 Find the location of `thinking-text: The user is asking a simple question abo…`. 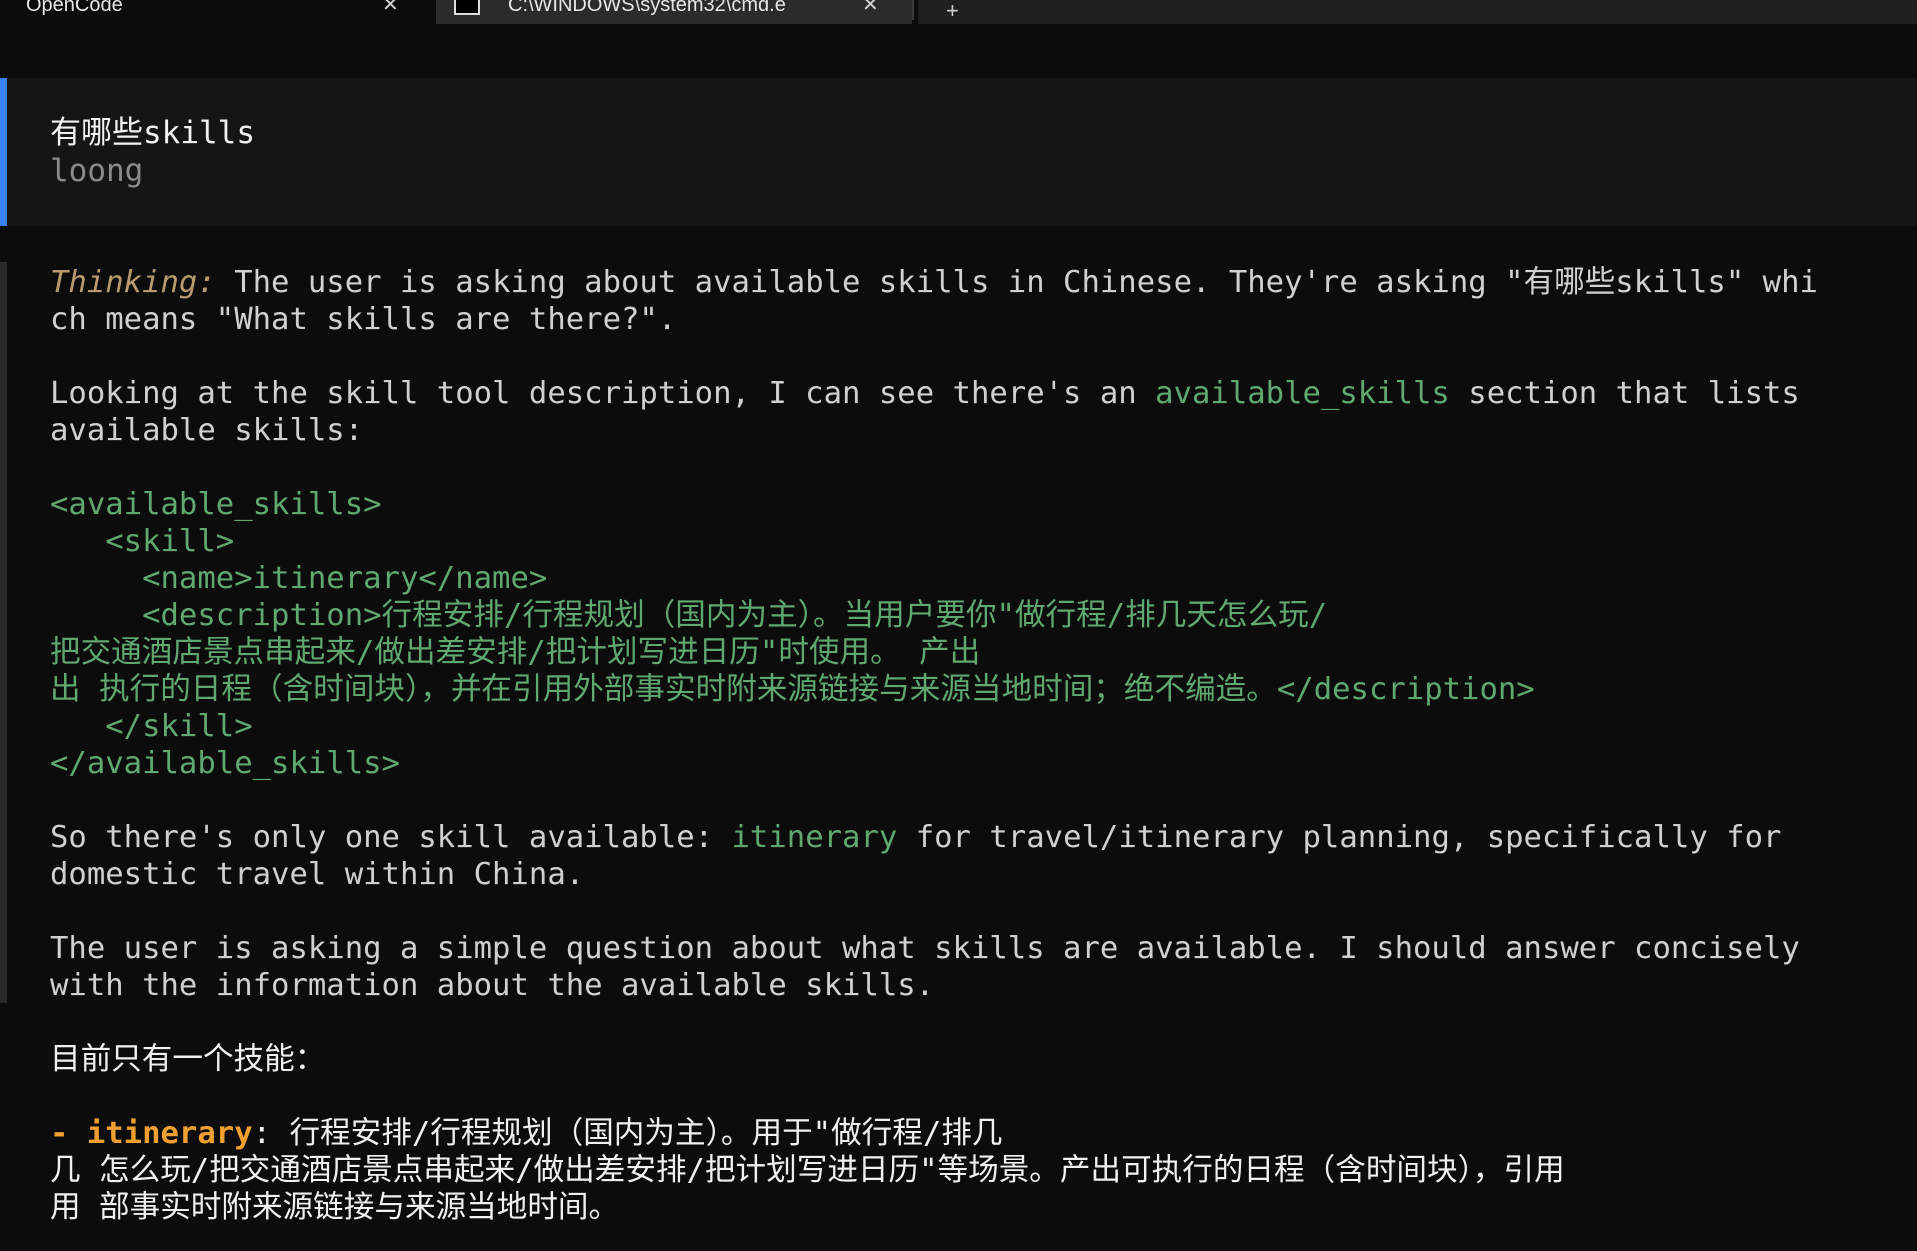

thinking-text: The user is asking a simple question abo… is located at coordinates (925, 948).